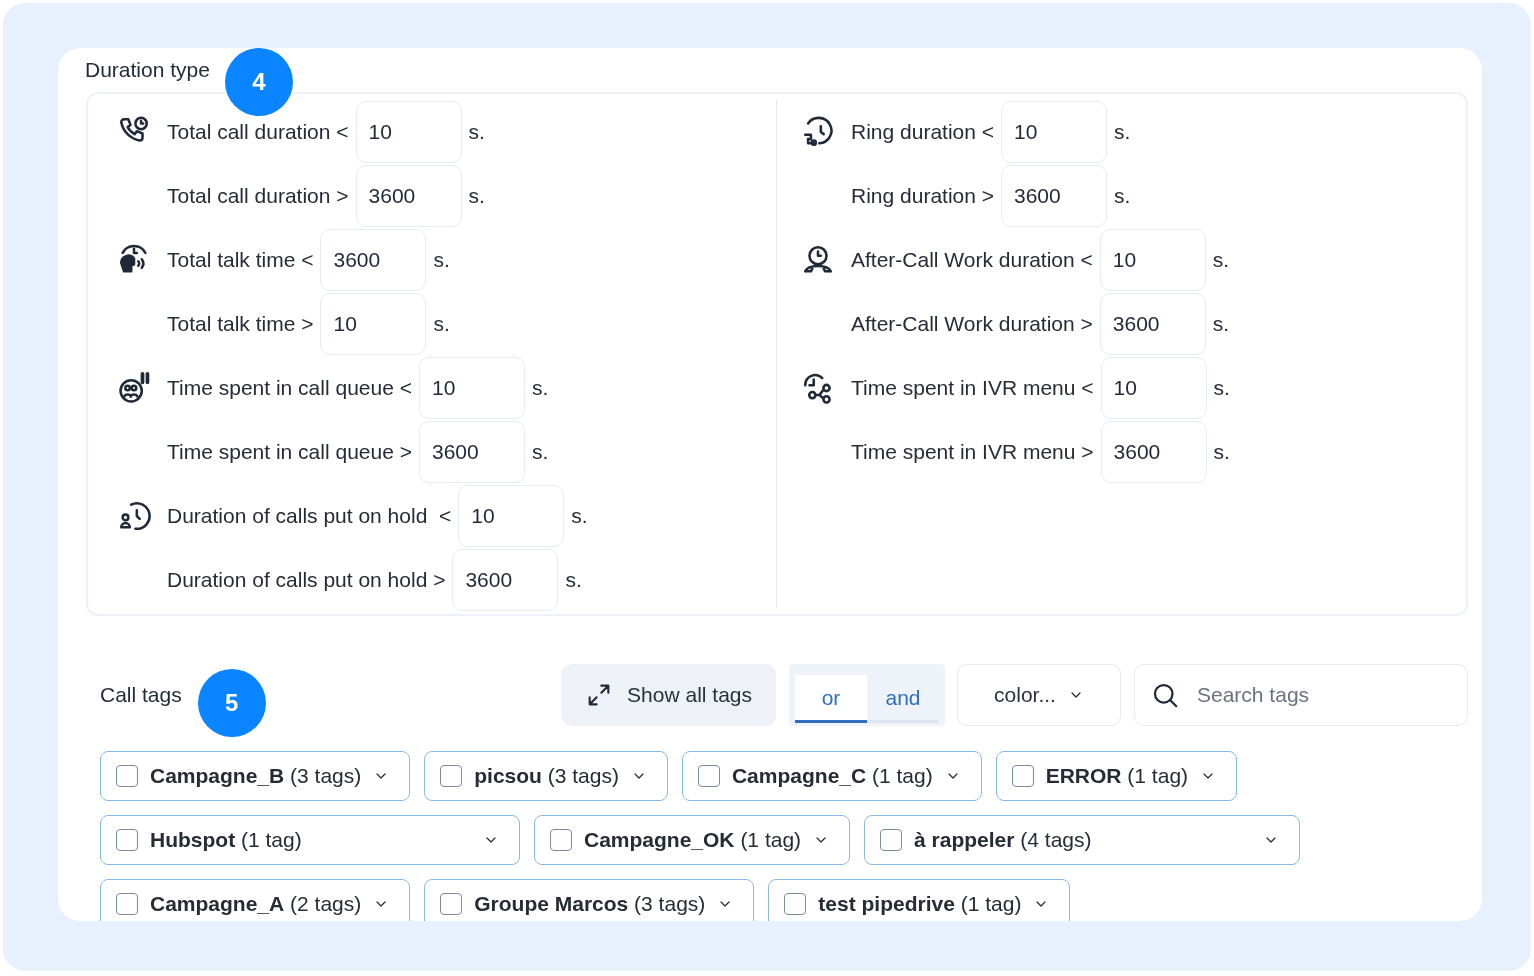 The height and width of the screenshot is (976, 1534). What do you see at coordinates (255, 776) in the screenshot?
I see `tag-dropdown: Campagne_B (3 tags)` at bounding box center [255, 776].